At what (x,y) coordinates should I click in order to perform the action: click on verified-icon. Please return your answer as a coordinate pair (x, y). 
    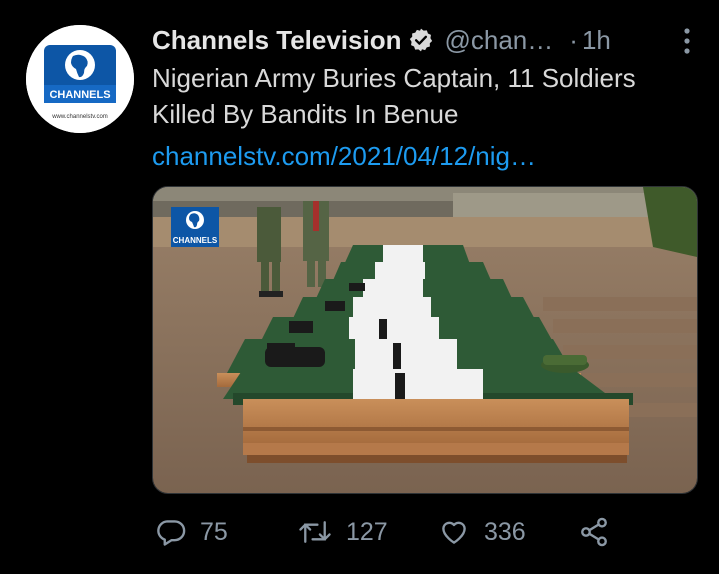
    Looking at the image, I should click on (421, 40).